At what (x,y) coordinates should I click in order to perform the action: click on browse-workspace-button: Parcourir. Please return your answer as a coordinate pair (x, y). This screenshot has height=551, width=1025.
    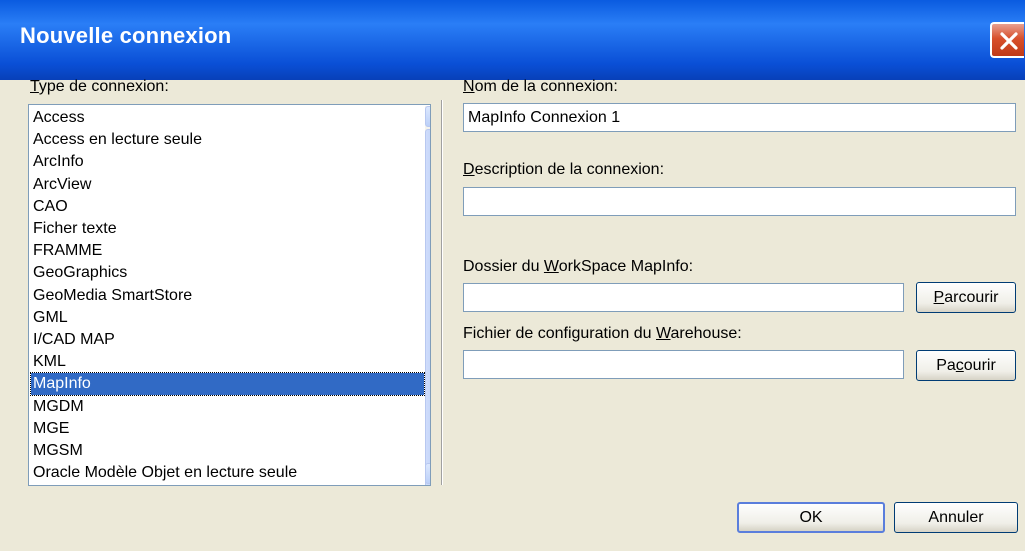
    Looking at the image, I should click on (966, 297).